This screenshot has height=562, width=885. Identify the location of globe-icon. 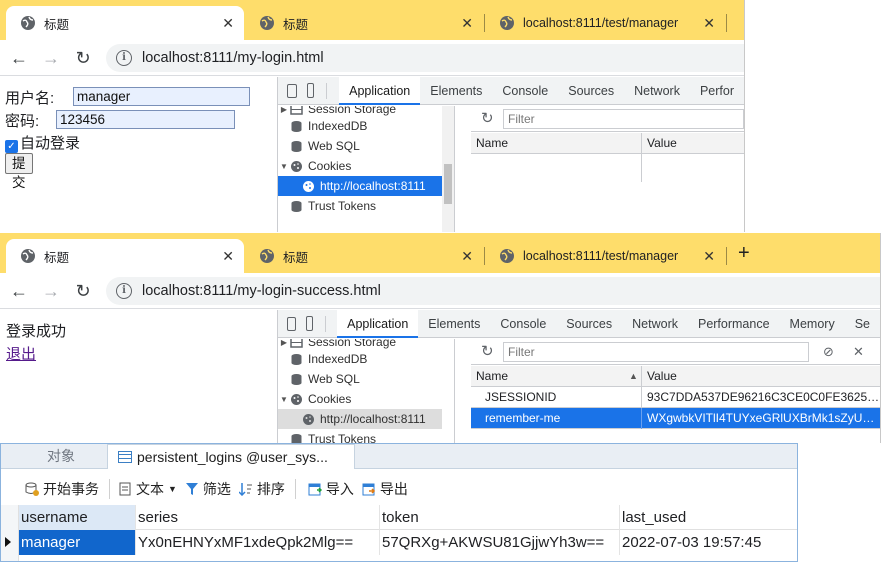
(267, 256).